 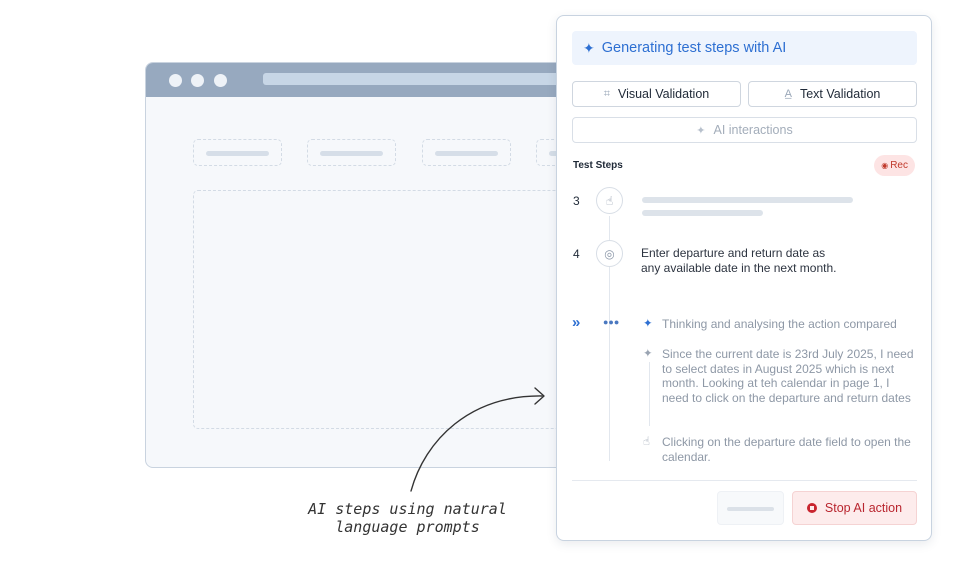 I want to click on stop-ai-action-label: Stop AI action, so click(x=863, y=508).